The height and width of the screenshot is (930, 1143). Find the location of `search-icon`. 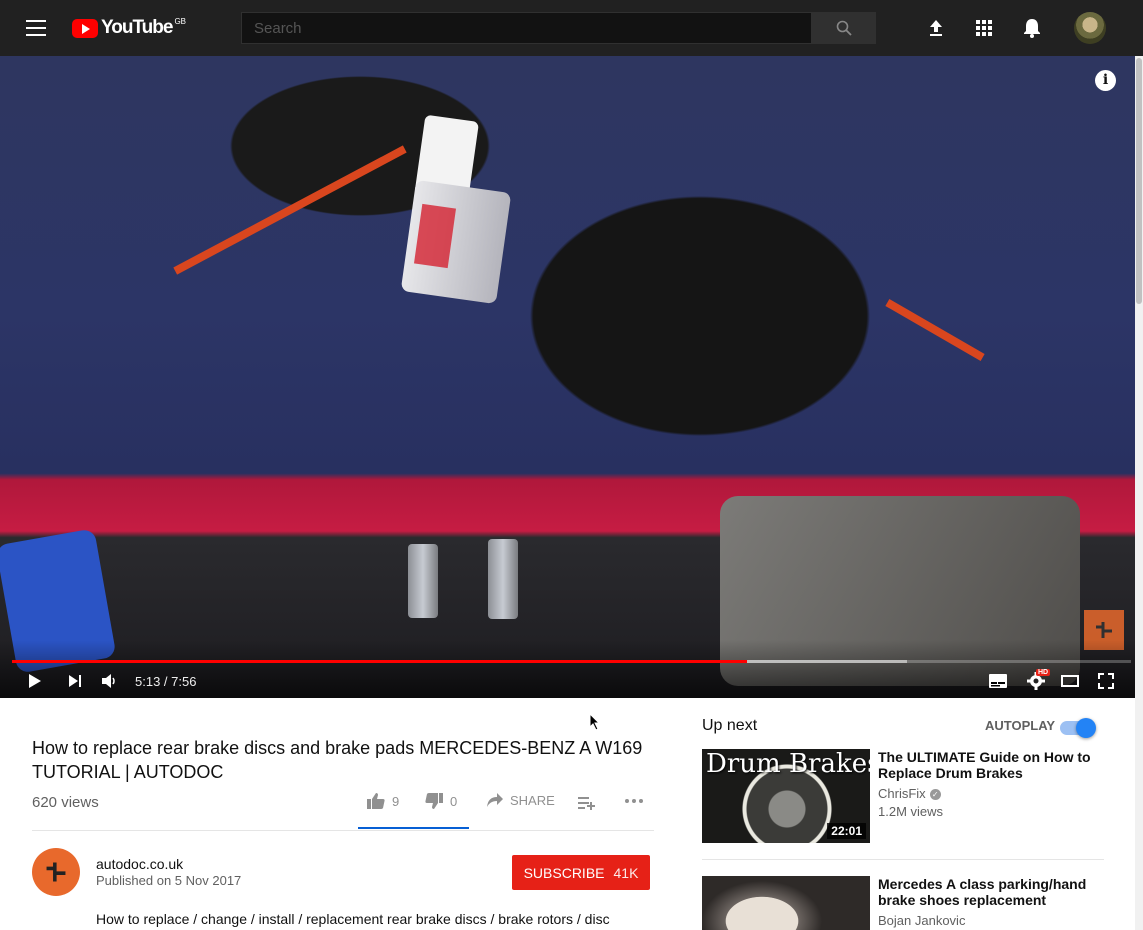

search-icon is located at coordinates (844, 28).